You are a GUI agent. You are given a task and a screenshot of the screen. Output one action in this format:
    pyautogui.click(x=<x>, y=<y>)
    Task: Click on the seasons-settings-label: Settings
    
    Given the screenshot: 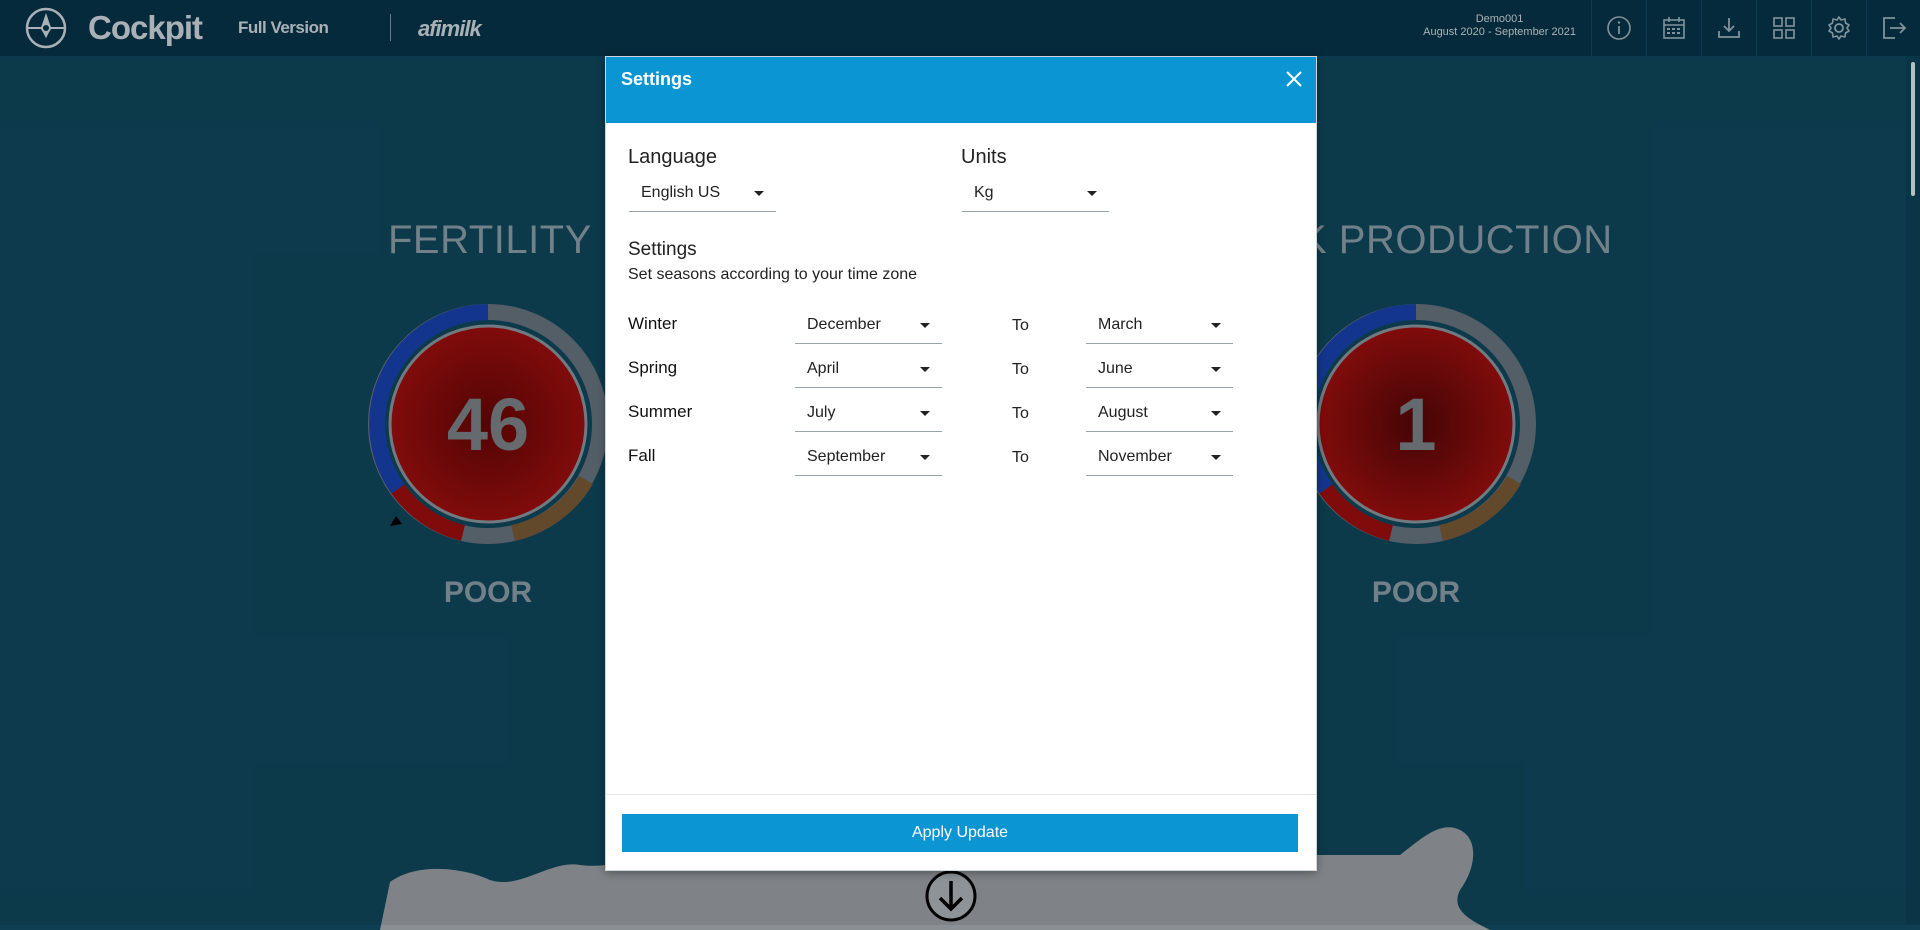 What is the action you would take?
    pyautogui.click(x=662, y=249)
    